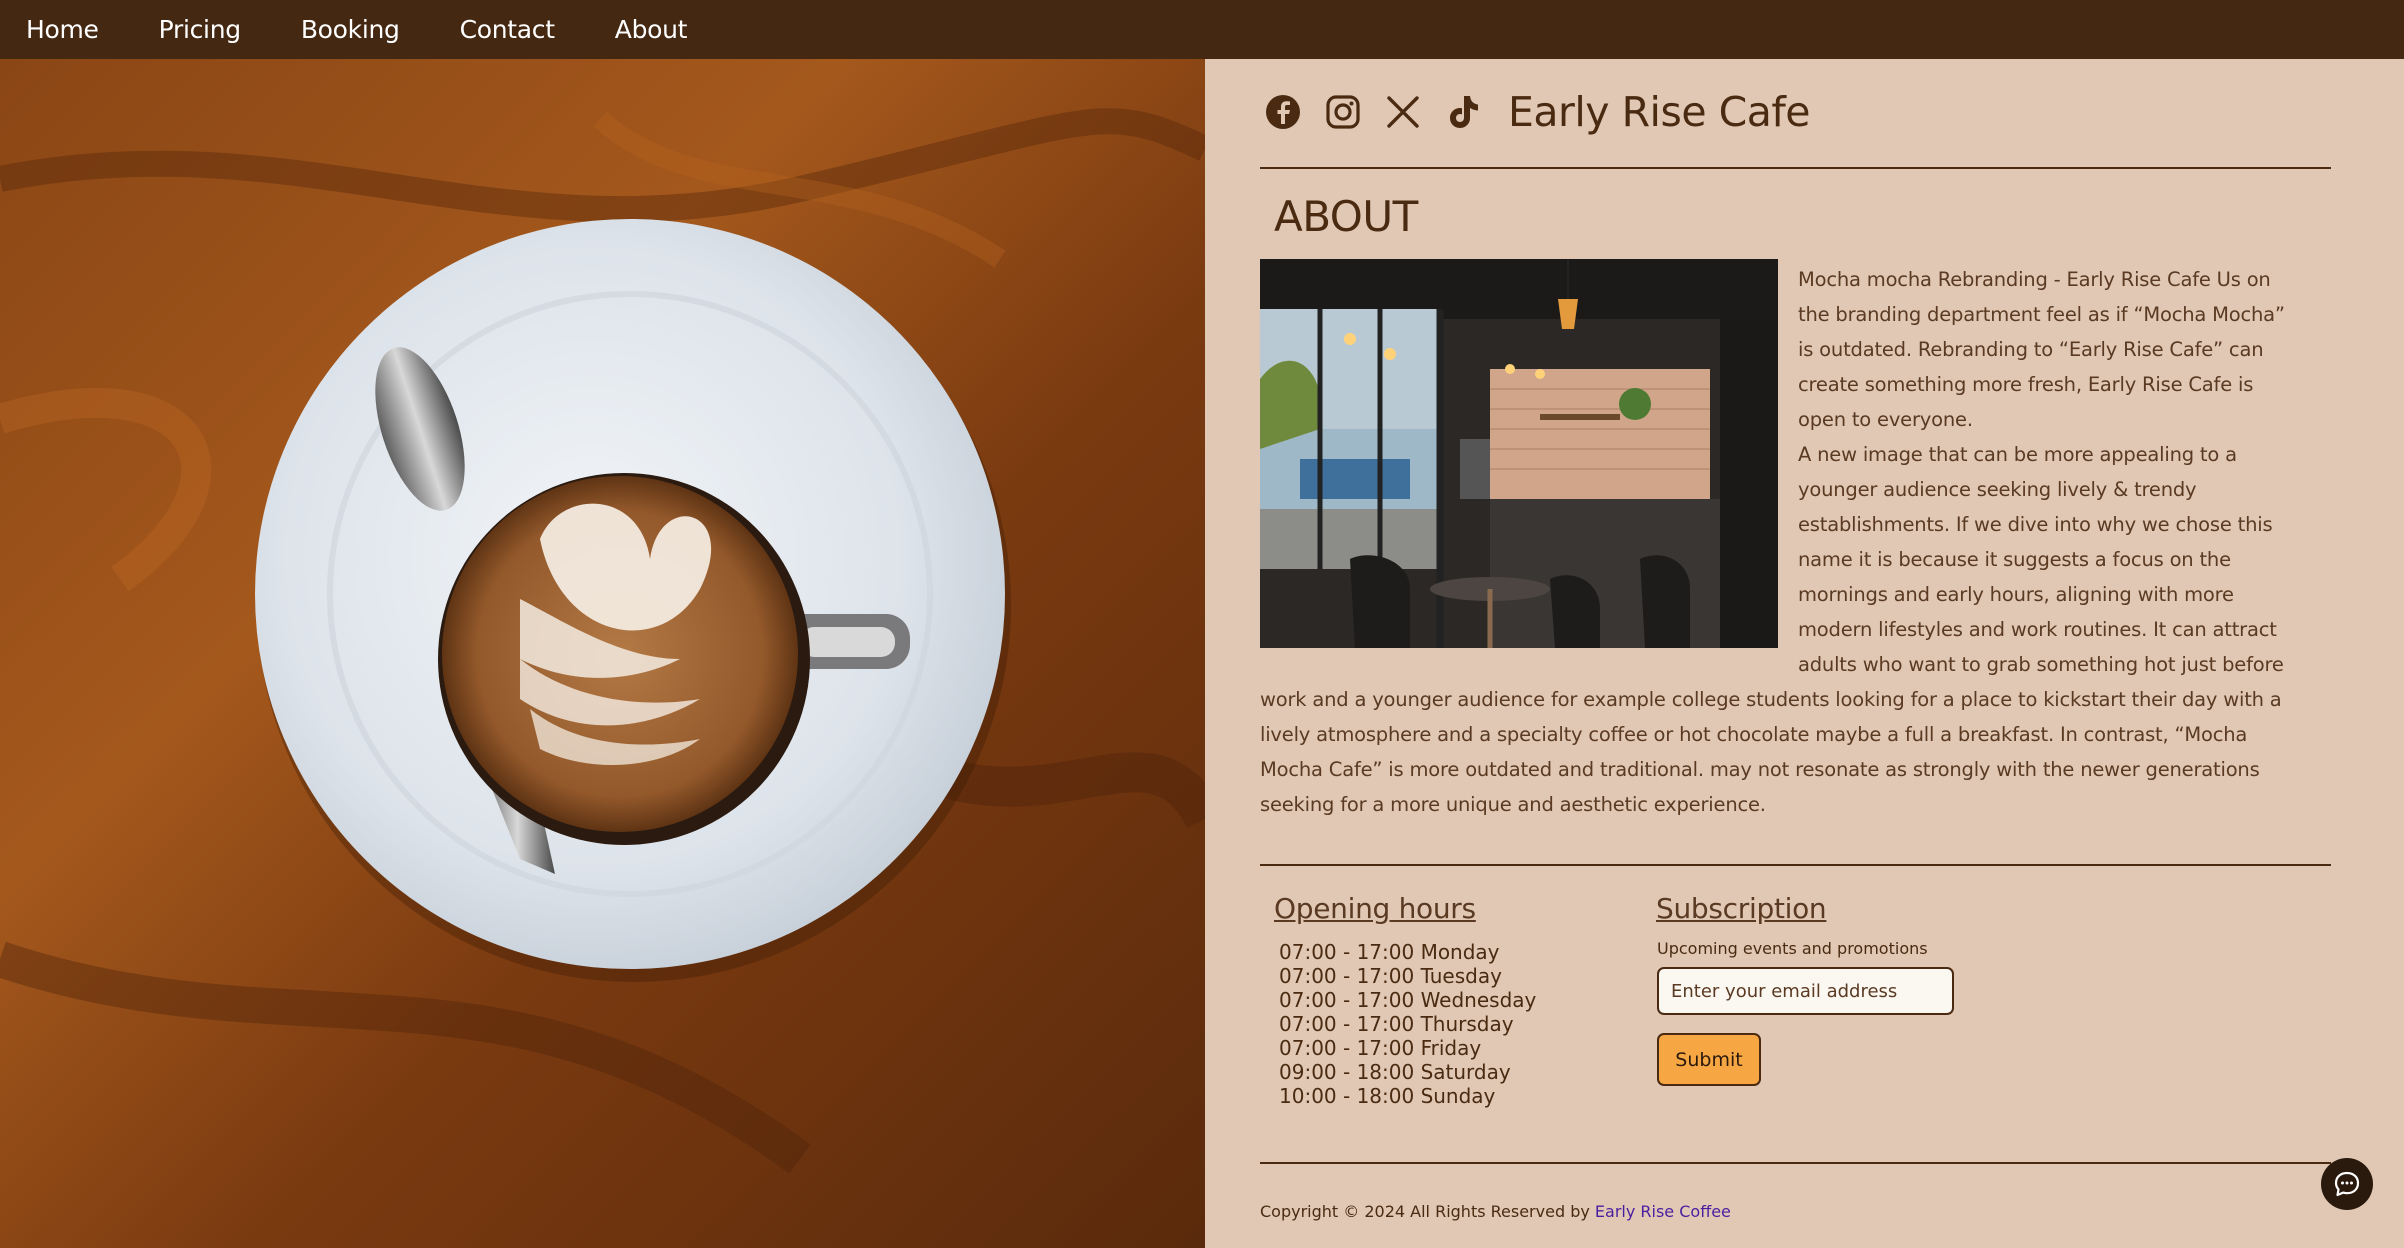 The height and width of the screenshot is (1248, 2404). I want to click on chat-bubble-icon, so click(2347, 1184).